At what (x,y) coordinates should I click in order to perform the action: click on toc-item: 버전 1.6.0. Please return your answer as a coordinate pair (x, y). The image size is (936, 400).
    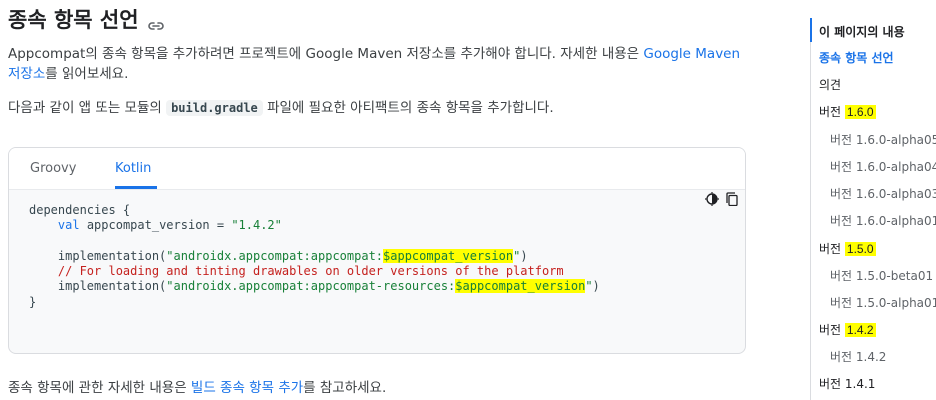
    Looking at the image, I should click on (847, 111).